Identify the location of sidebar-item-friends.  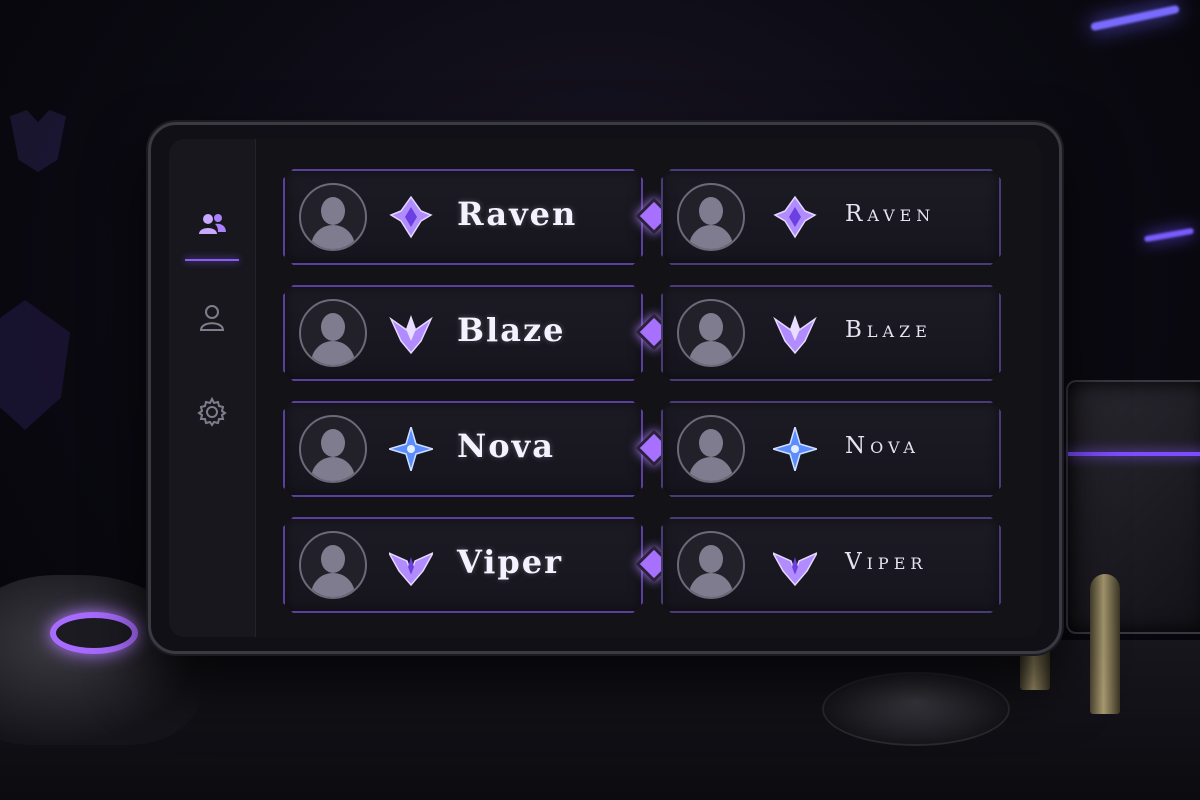
(212, 230).